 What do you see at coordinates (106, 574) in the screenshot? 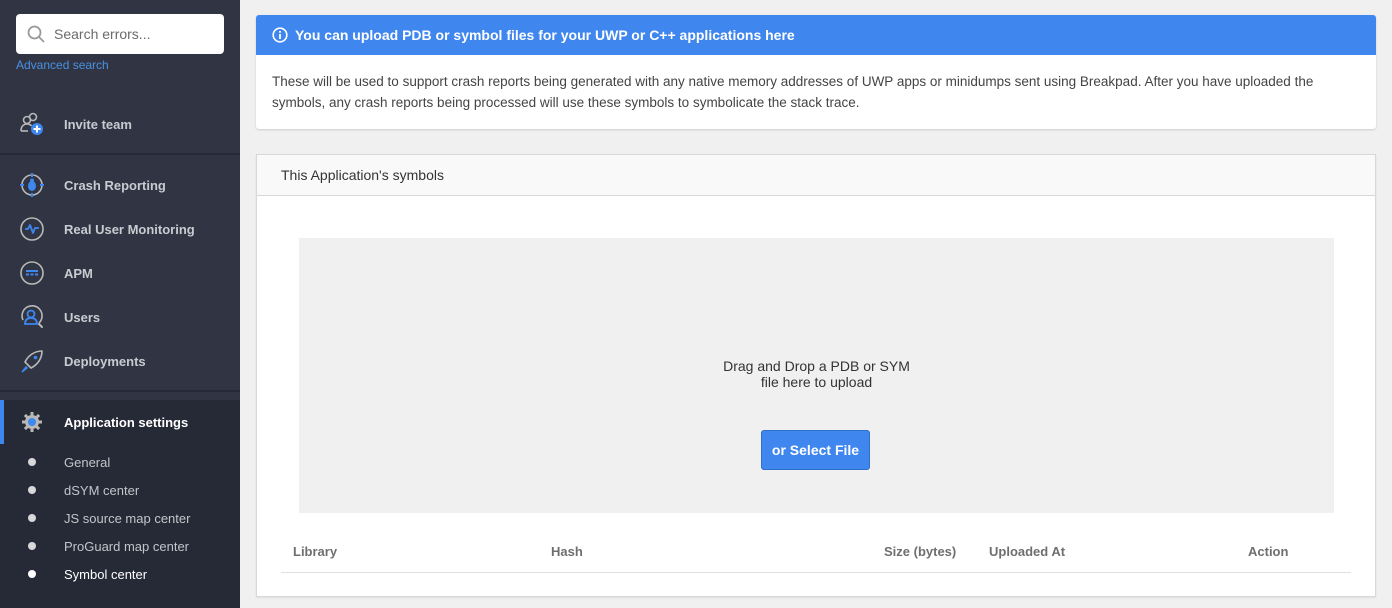
I see `settings-item-label: Symbol center` at bounding box center [106, 574].